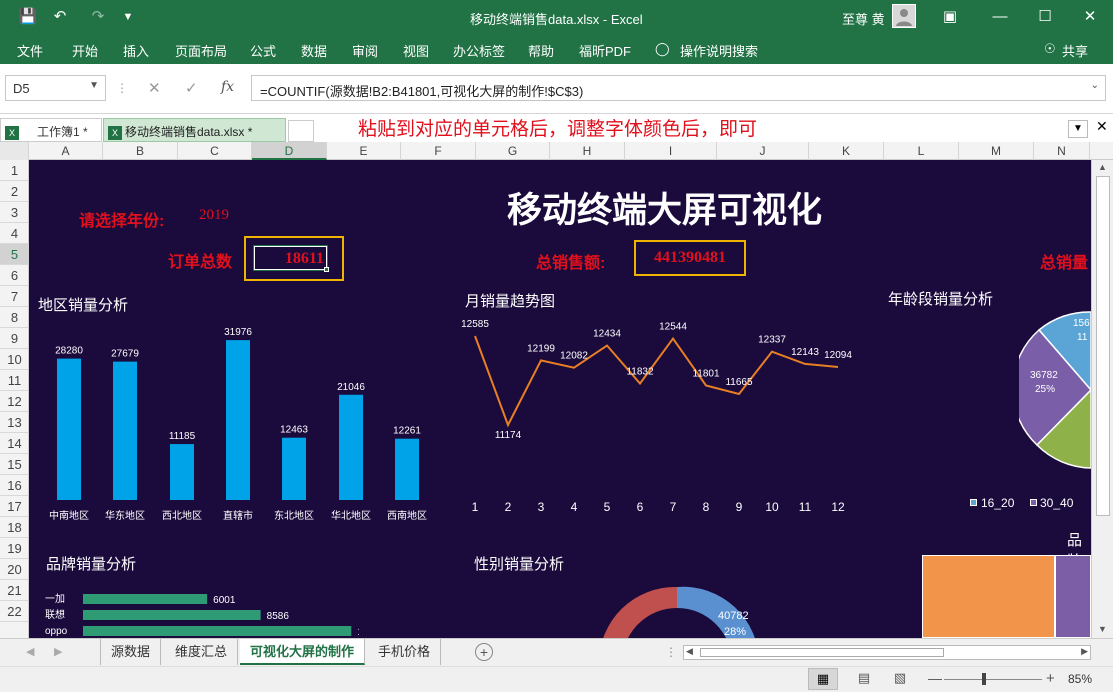 The width and height of the screenshot is (1113, 692). What do you see at coordinates (14, 338) in the screenshot?
I see `row-header-9: 9` at bounding box center [14, 338].